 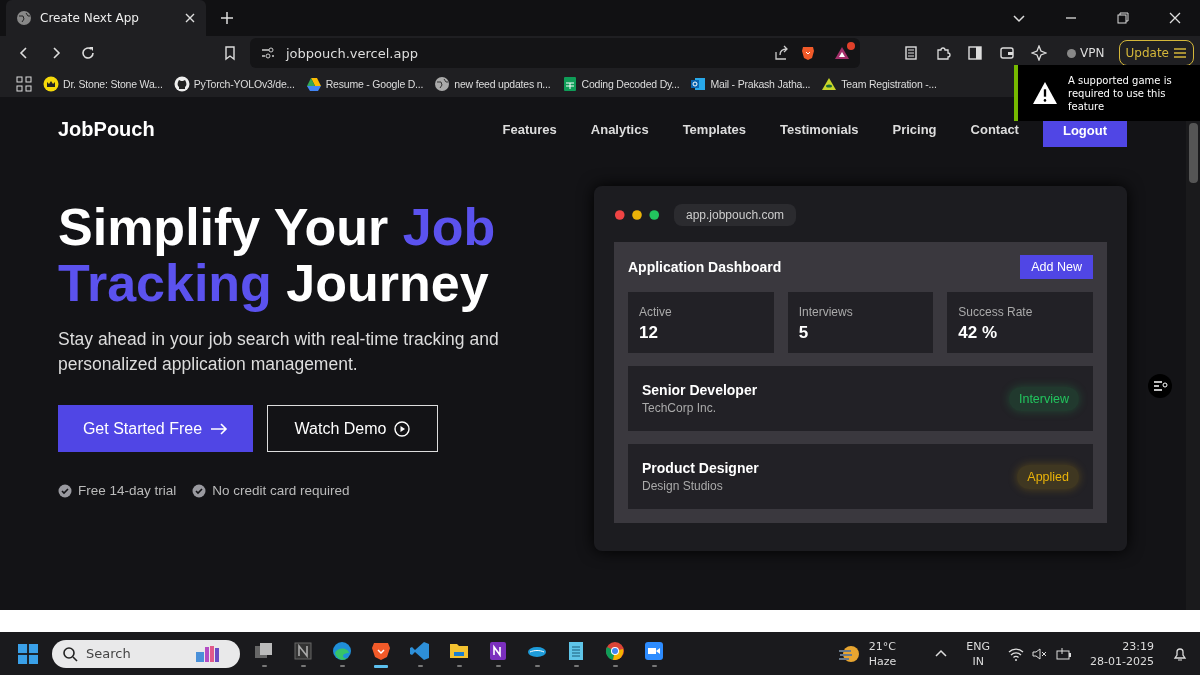 I want to click on play-icon, so click(x=402, y=428).